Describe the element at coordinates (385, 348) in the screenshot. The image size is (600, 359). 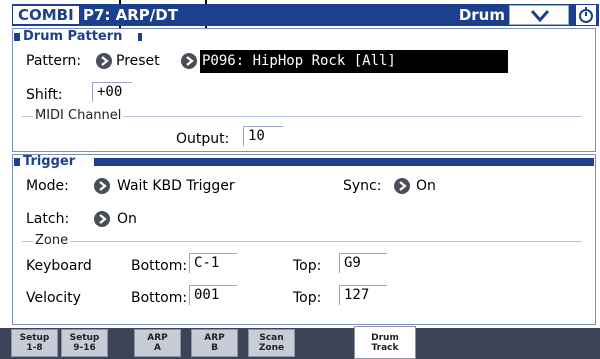
I see `tab-label-line2: Track` at that location.